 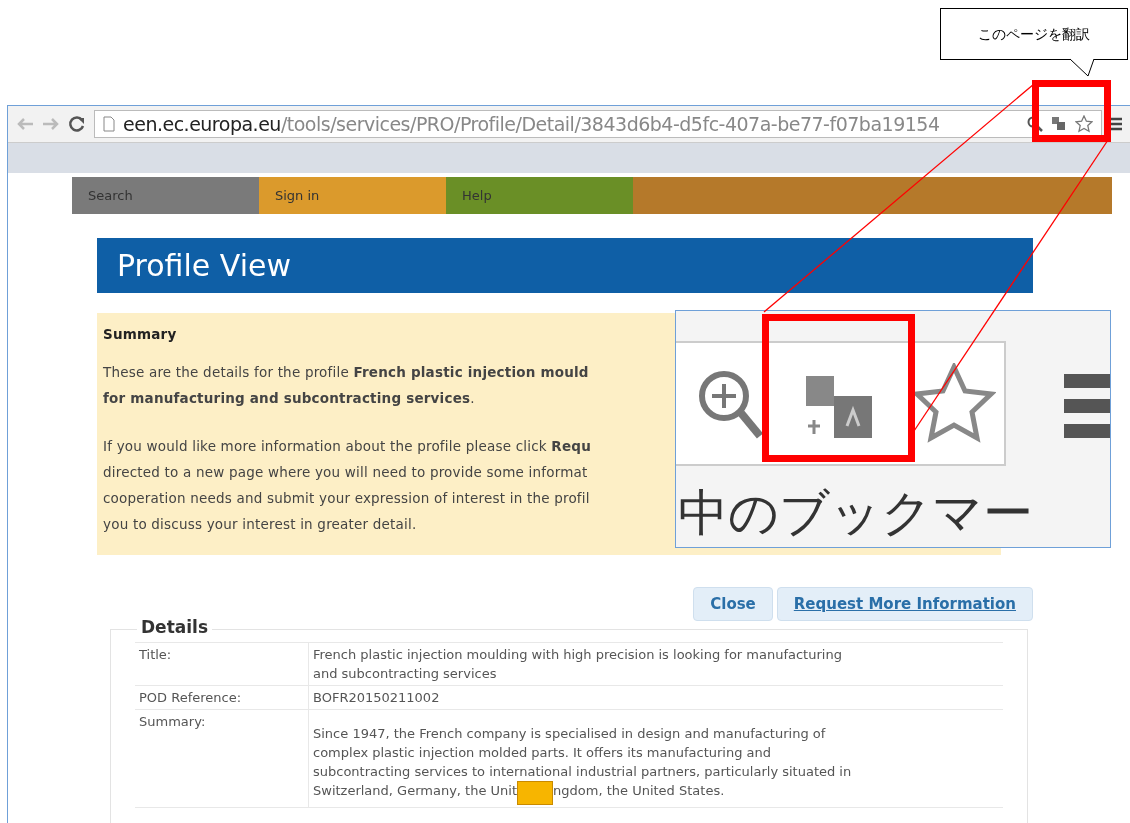 What do you see at coordinates (165, 195) in the screenshot?
I see `nav-tab: Search` at bounding box center [165, 195].